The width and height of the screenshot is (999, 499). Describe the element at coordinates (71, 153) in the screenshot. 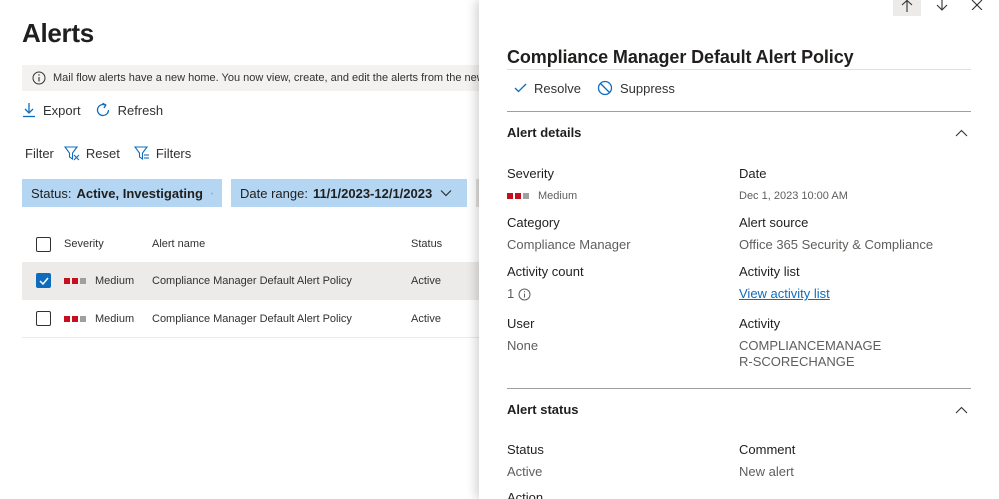

I see `filter-reset-icon` at that location.